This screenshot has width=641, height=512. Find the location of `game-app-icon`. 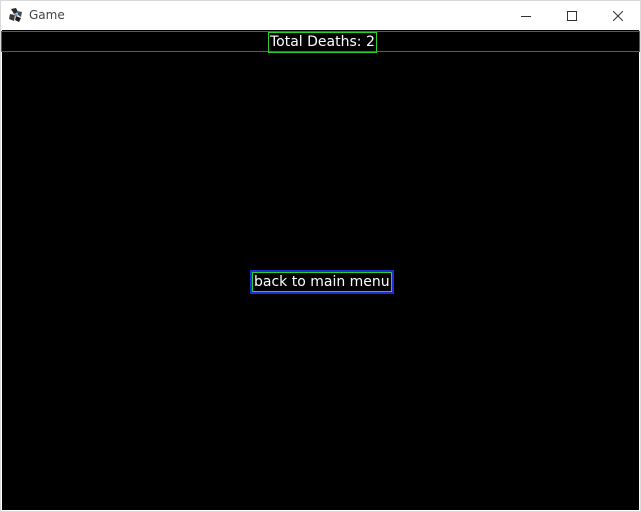

game-app-icon is located at coordinates (16, 15).